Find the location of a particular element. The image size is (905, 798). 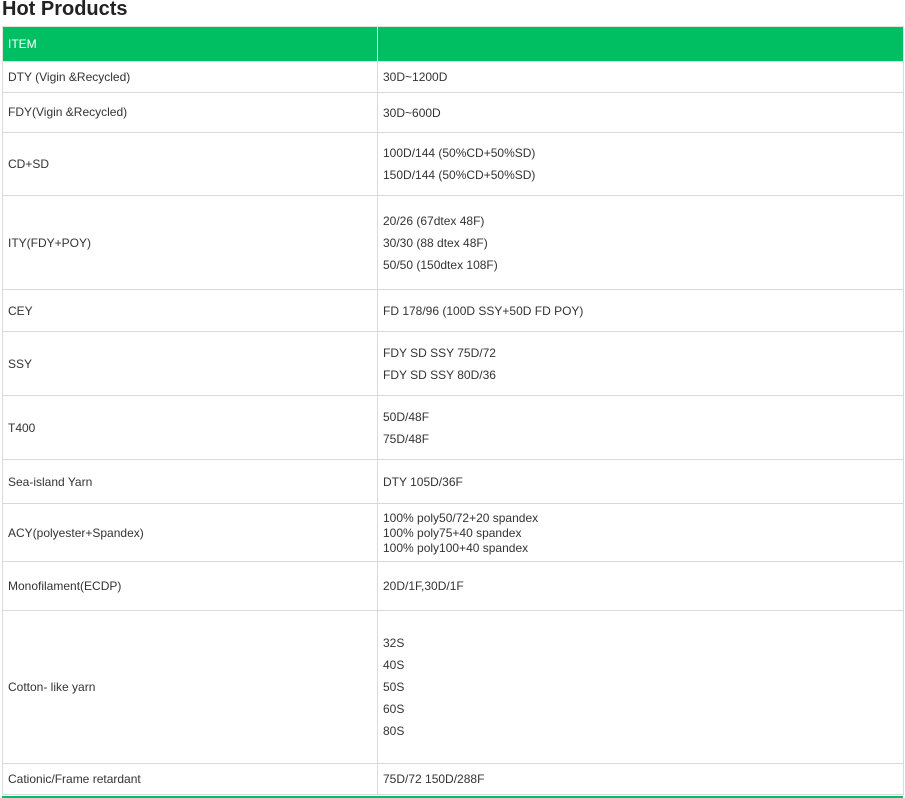

table-row: Monofilament(ECDP) 20D/1F,30D/1F is located at coordinates (453, 586).